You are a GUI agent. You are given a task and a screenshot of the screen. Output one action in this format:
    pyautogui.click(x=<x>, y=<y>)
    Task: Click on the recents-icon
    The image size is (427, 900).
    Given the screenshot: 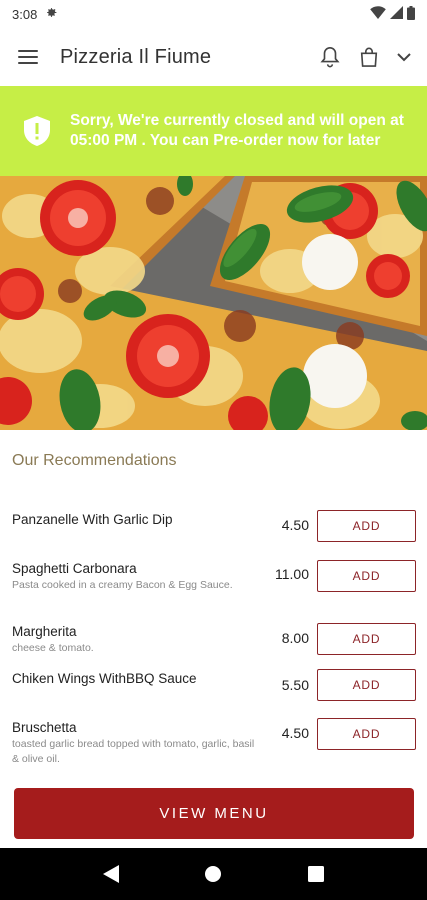 What is the action you would take?
    pyautogui.click(x=316, y=874)
    